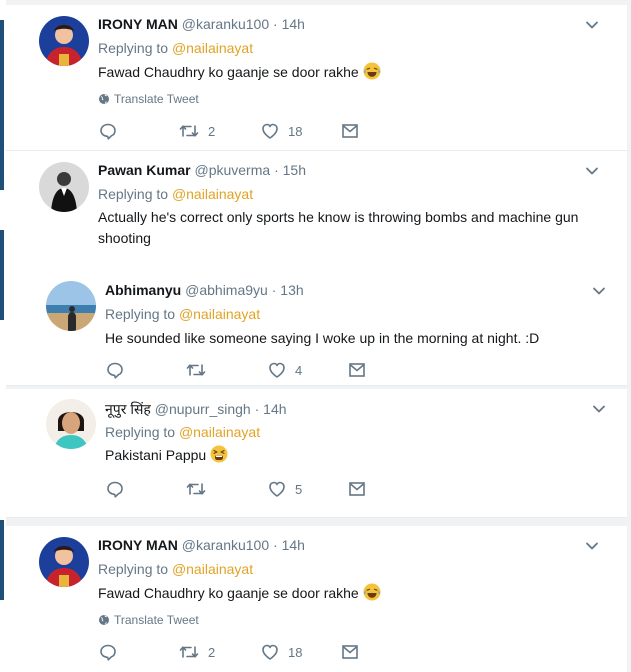  What do you see at coordinates (226, 290) in the screenshot?
I see `user-handle: @abhima9yu` at bounding box center [226, 290].